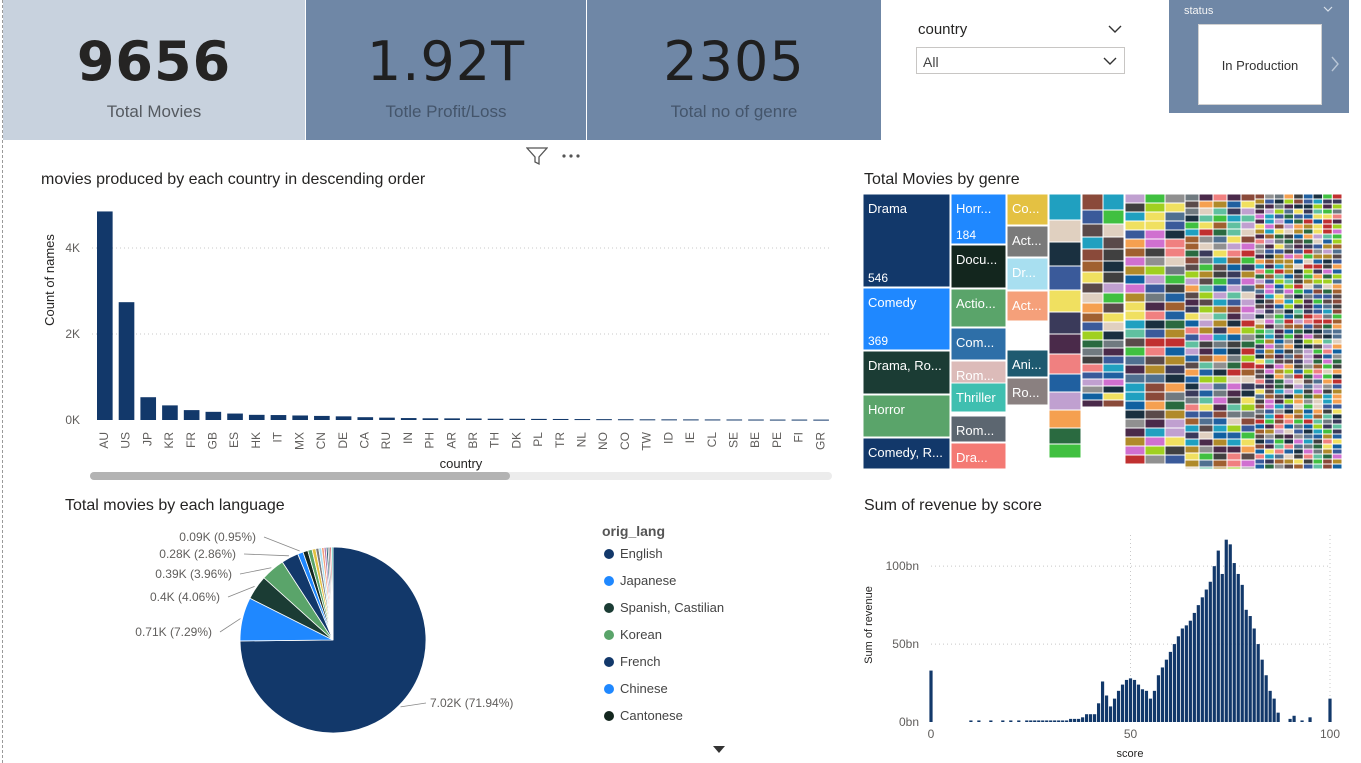  Describe the element at coordinates (154, 70) in the screenshot. I see `kpi-card-total-movies: 9656 Total Movies` at that location.